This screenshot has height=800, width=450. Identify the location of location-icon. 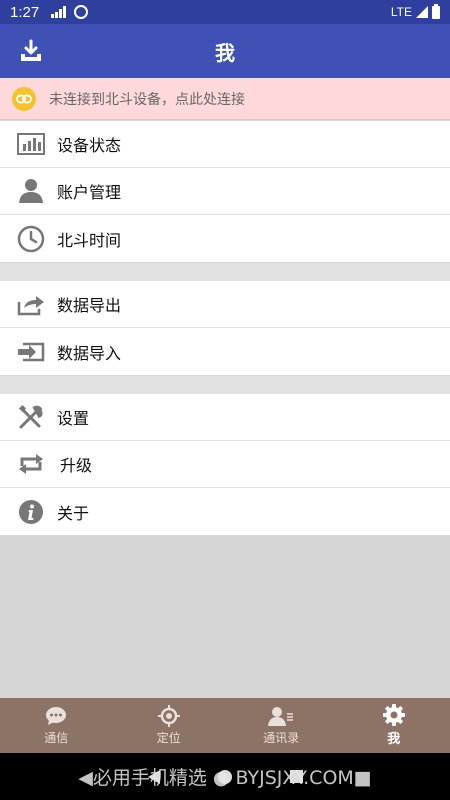
(168, 716).